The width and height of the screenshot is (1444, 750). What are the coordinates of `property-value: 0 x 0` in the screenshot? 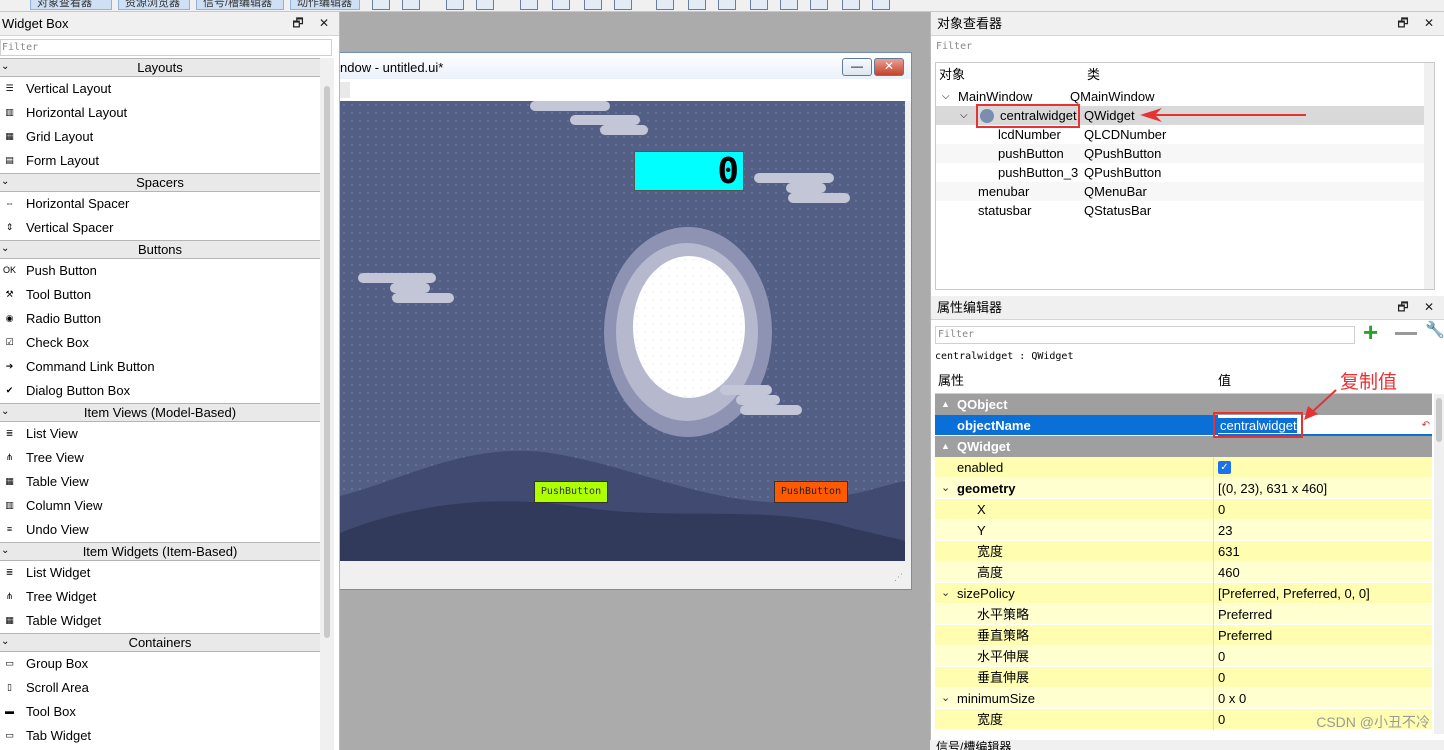 It's located at (1325, 698).